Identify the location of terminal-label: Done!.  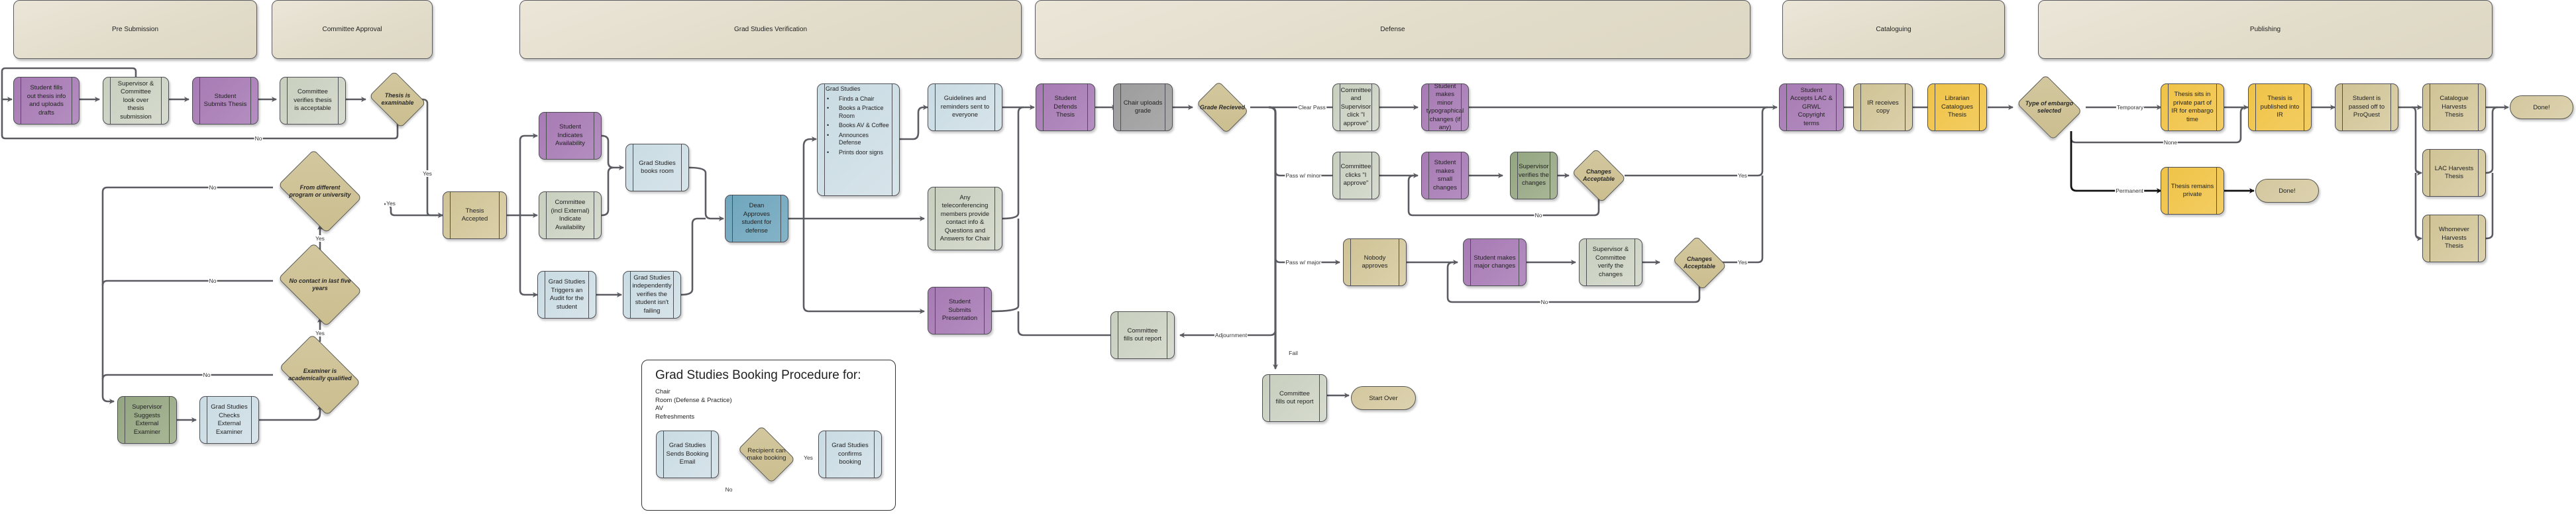
(2541, 107).